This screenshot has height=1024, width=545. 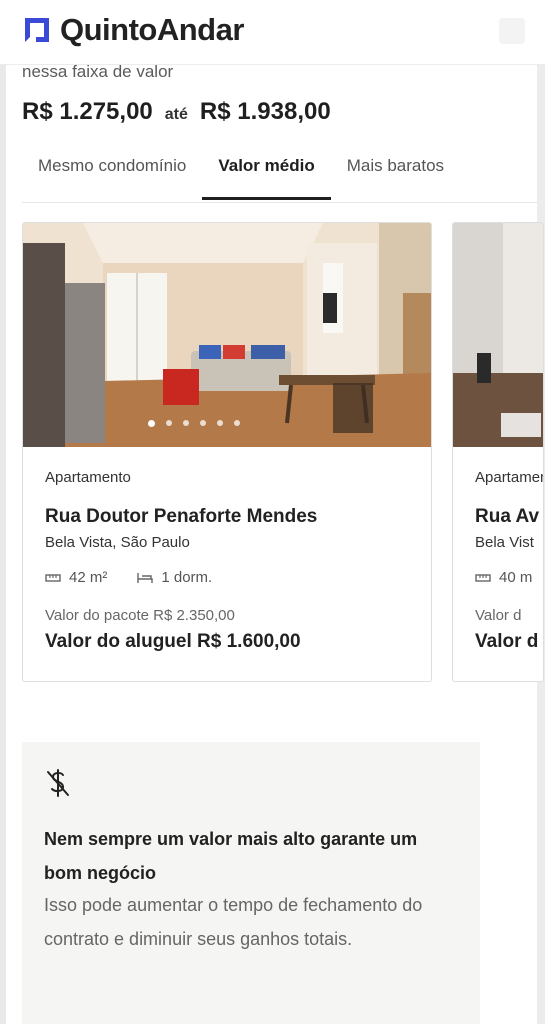 I want to click on rent-value: Valor do aluguel R$ 1.600,00, so click(x=173, y=641).